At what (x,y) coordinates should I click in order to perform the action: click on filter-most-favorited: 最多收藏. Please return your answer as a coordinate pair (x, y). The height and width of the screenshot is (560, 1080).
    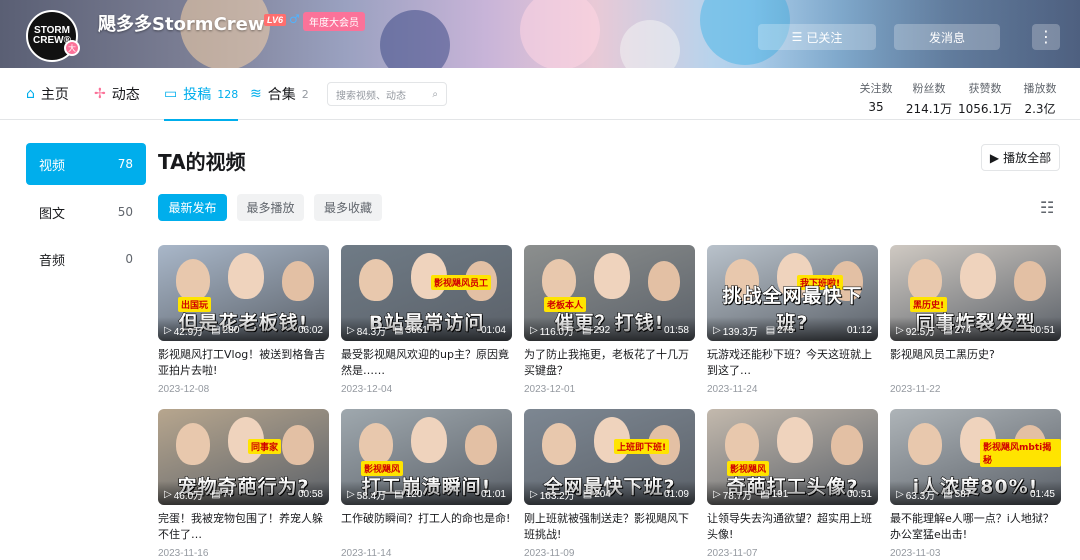
    Looking at the image, I should click on (348, 207).